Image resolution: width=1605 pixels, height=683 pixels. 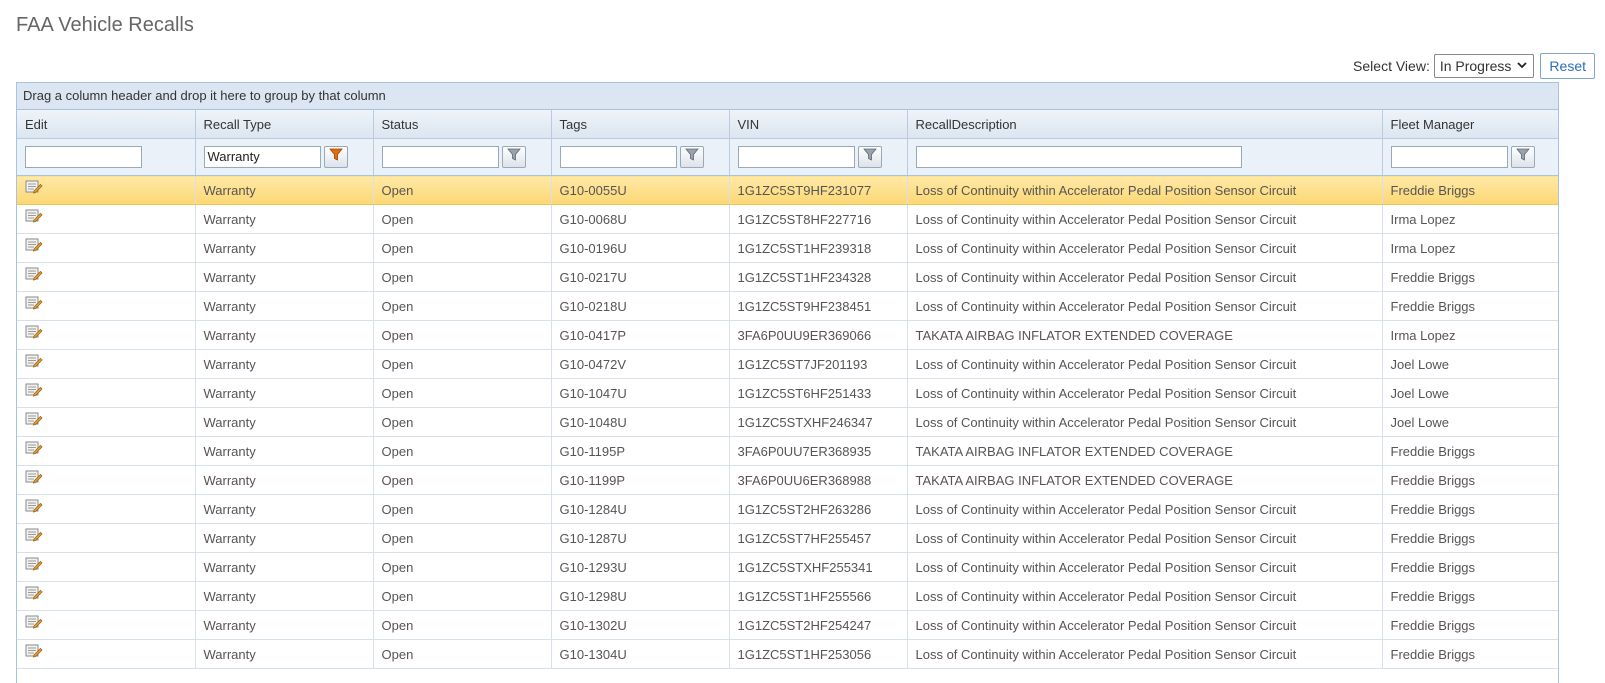 I want to click on filter-button-vin, so click(x=869, y=157).